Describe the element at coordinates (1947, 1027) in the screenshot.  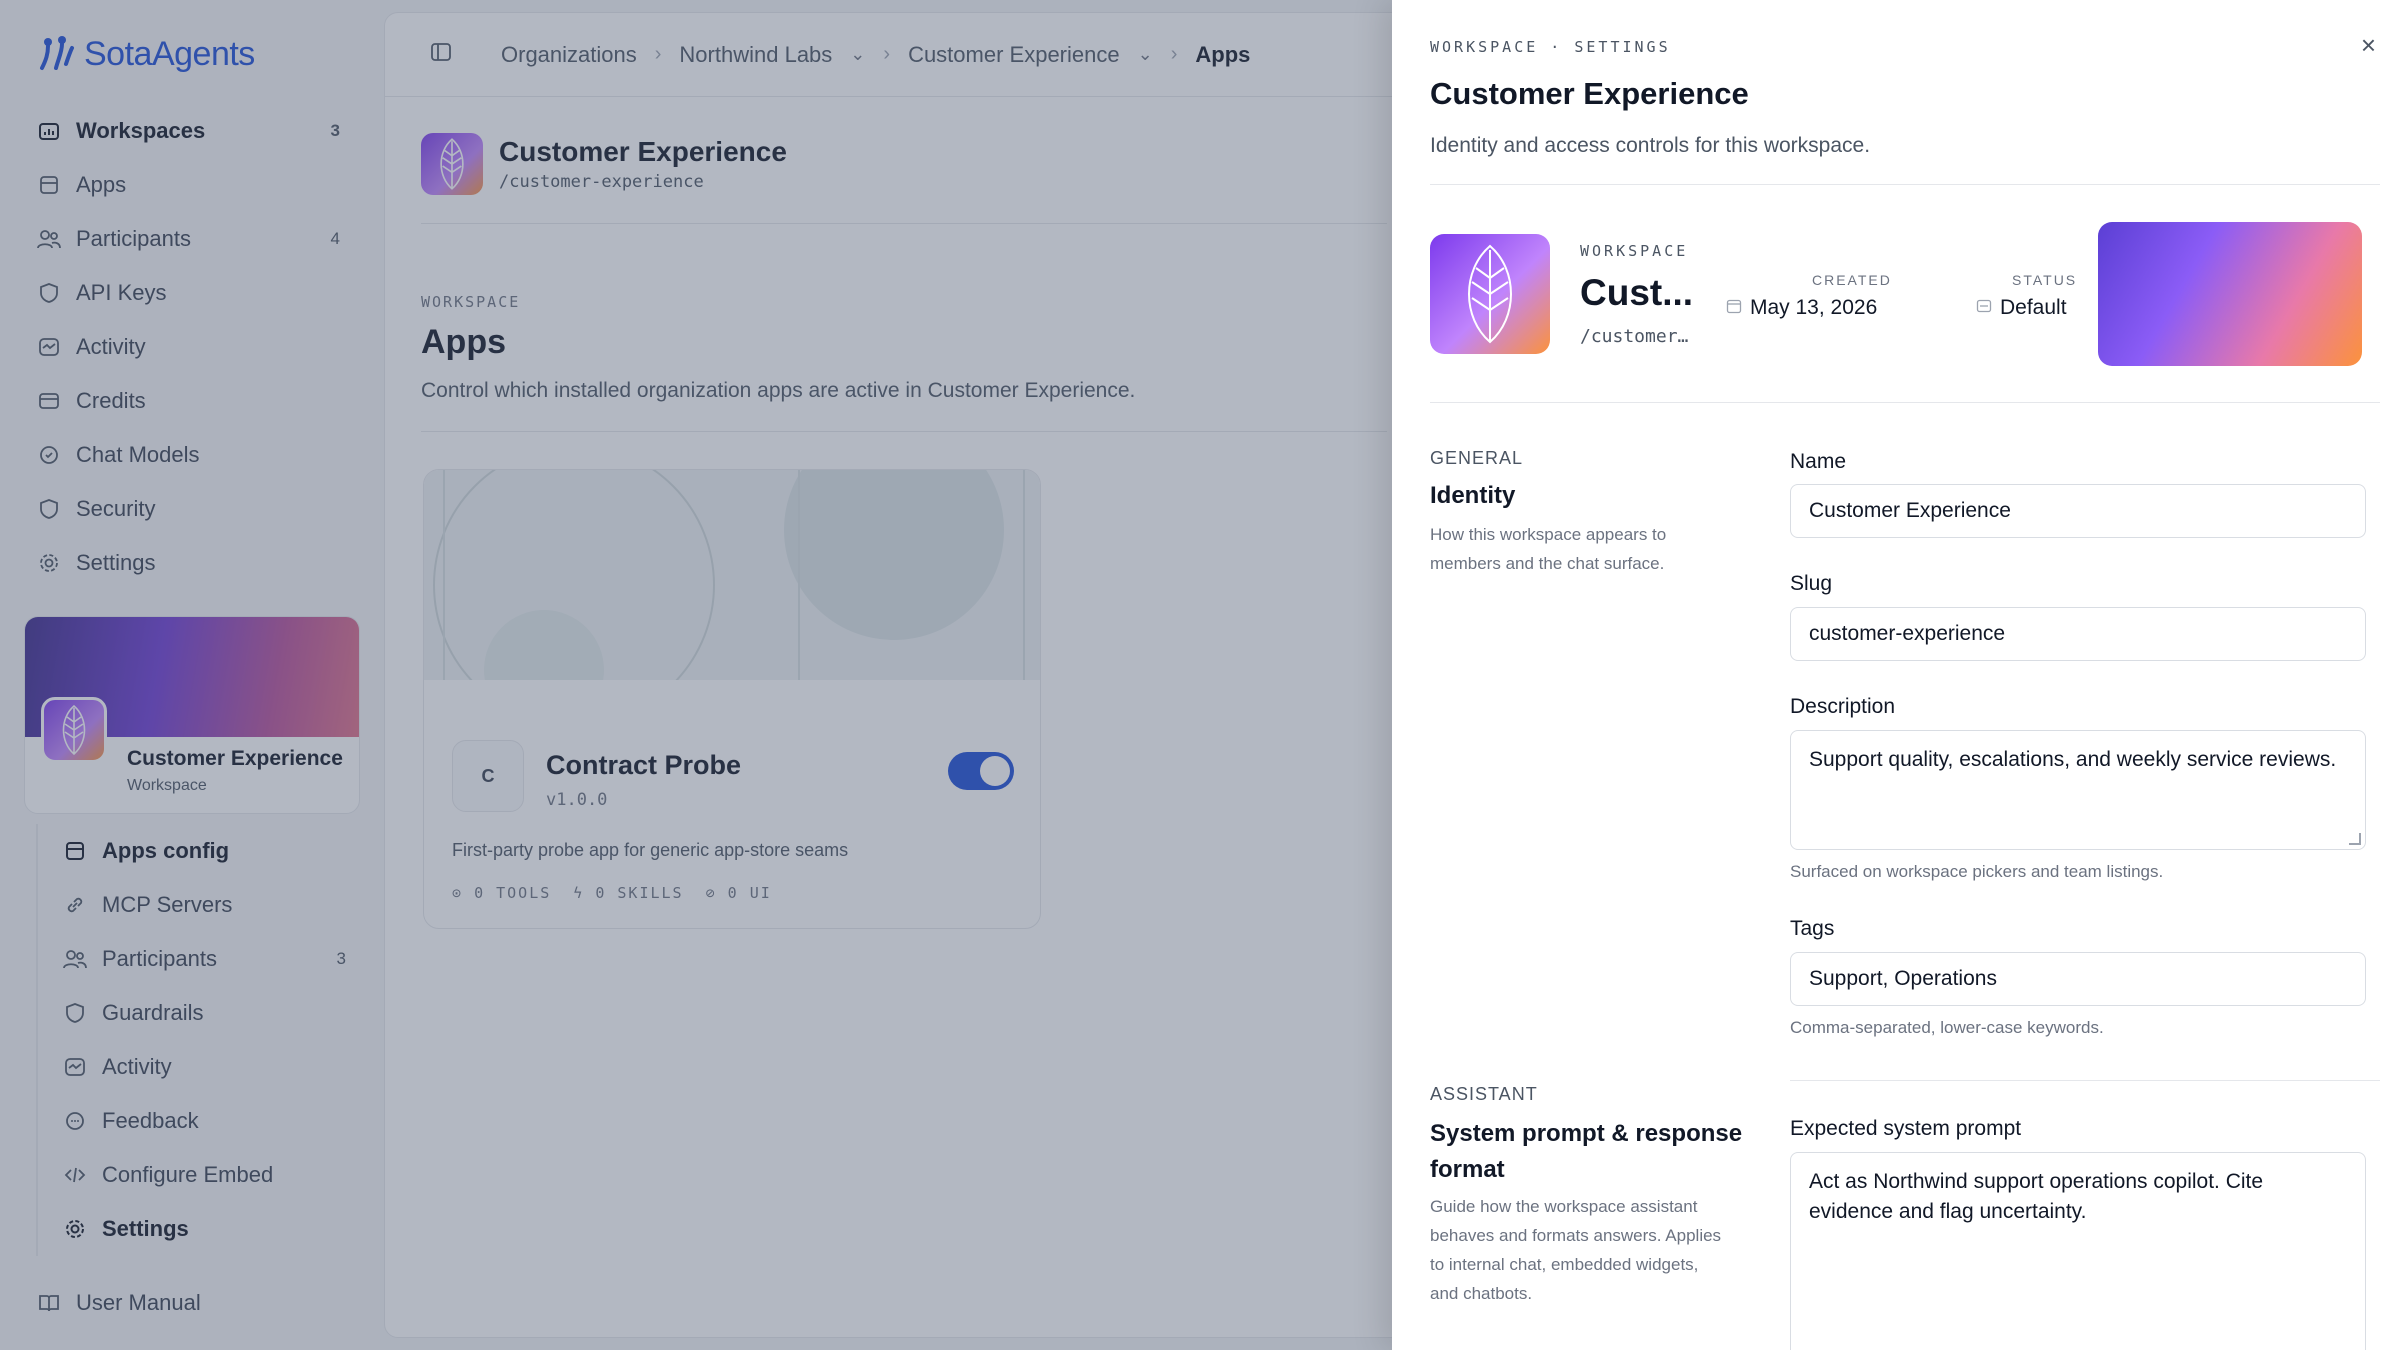
I see `tags-help: Comma-separated, lower-case keywords.` at that location.